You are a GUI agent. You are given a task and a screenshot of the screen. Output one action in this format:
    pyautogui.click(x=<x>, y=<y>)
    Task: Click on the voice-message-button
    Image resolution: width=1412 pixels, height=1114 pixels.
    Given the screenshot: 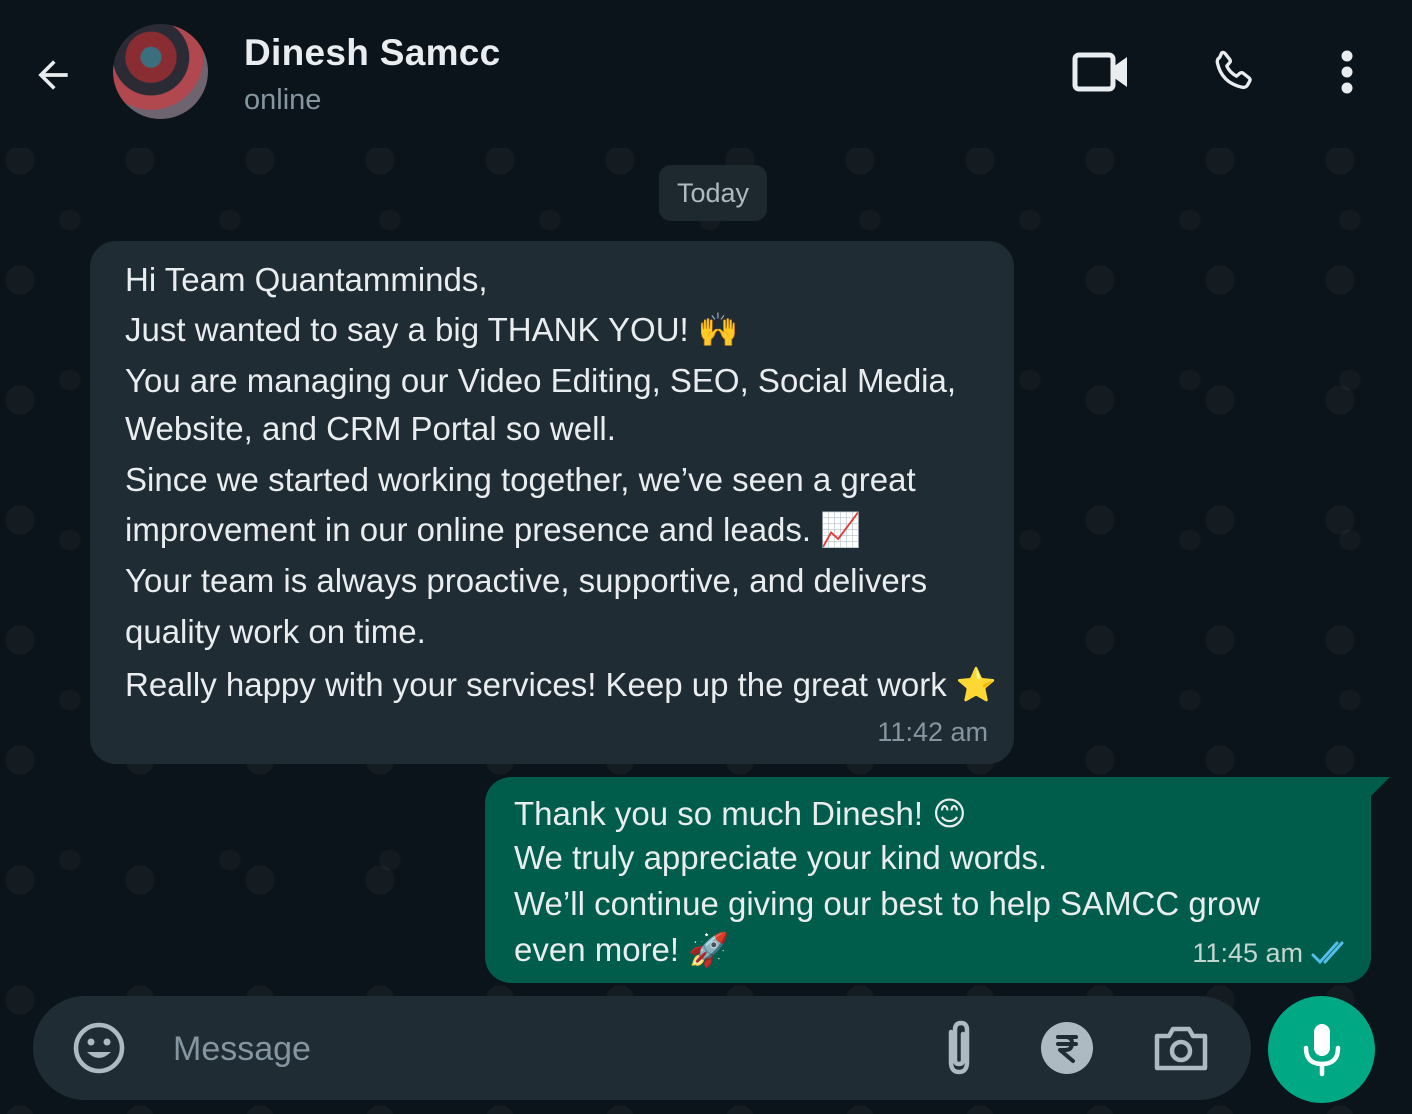 What is the action you would take?
    pyautogui.click(x=1321, y=1049)
    